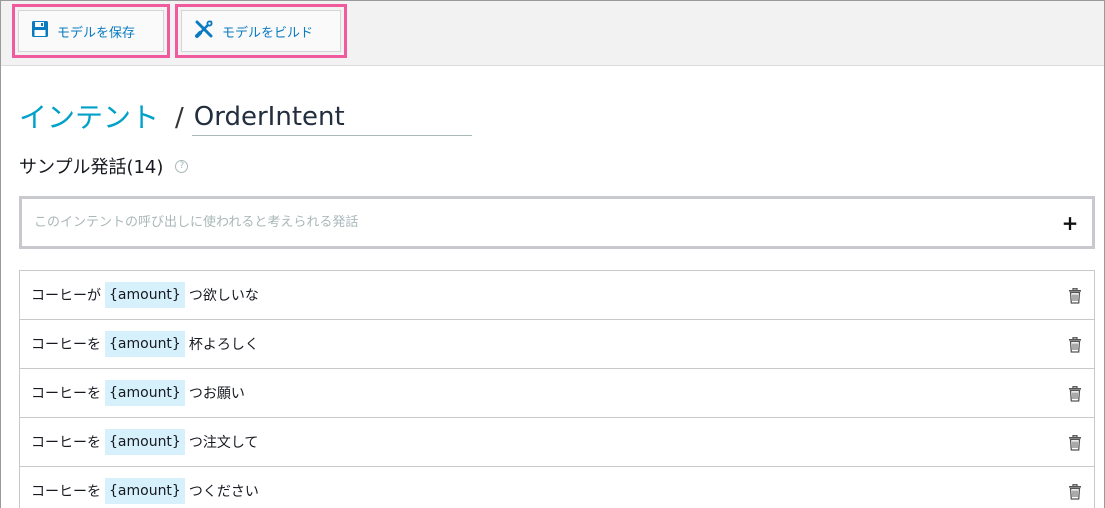 Image resolution: width=1105 pixels, height=508 pixels. What do you see at coordinates (552, 33) in the screenshot?
I see `toolbar: モデルを保存 モデルをビルド` at bounding box center [552, 33].